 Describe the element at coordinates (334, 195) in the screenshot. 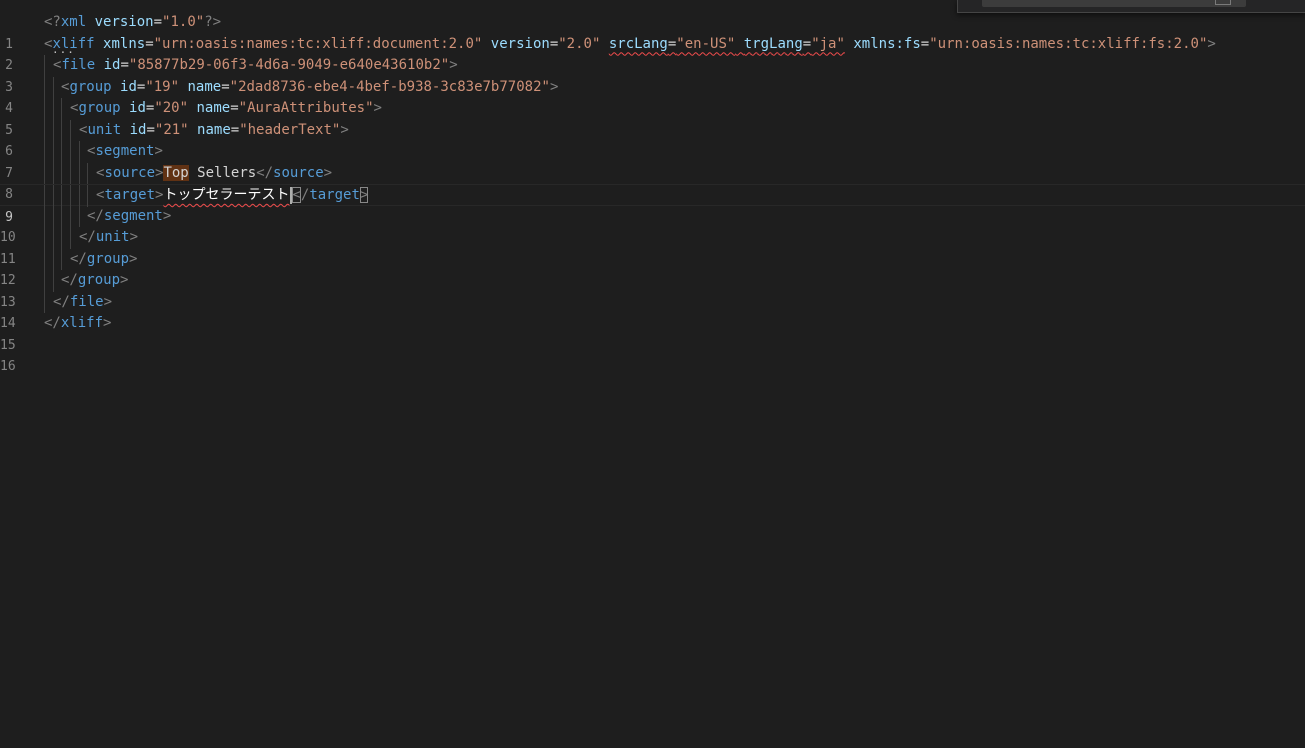

I see `tag-name: target` at that location.